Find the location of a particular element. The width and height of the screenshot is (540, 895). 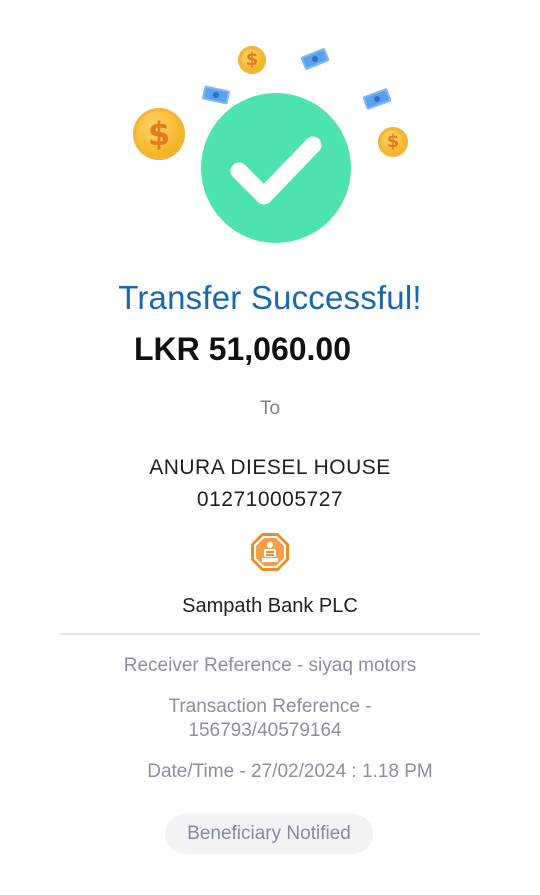

sampath-bank-logo-icon is located at coordinates (270, 552).